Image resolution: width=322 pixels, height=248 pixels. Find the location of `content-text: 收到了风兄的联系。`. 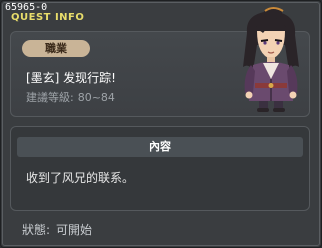

content-text: 收到了风兄的联系。 is located at coordinates (80, 178).